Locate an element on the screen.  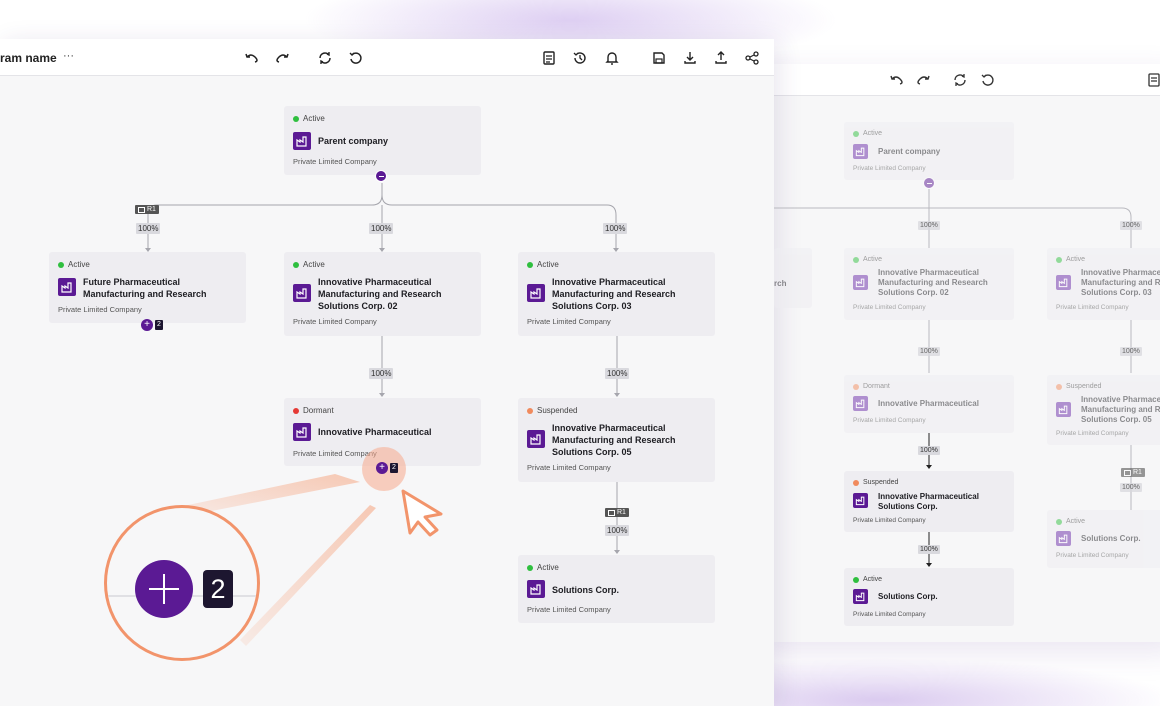
node-partial-bg: rch is located at coordinates (793, 278).